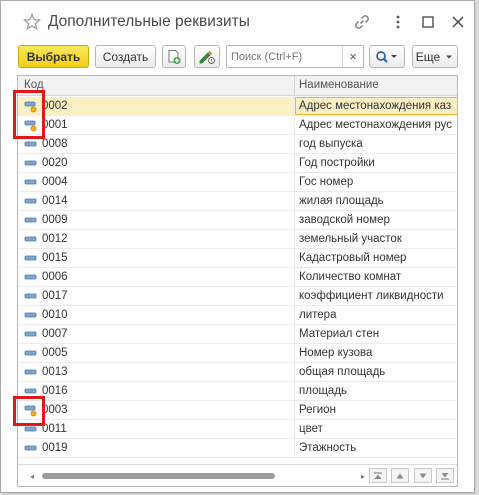 The image size is (479, 495). What do you see at coordinates (55, 144) in the screenshot?
I see `cell-code: 0008` at bounding box center [55, 144].